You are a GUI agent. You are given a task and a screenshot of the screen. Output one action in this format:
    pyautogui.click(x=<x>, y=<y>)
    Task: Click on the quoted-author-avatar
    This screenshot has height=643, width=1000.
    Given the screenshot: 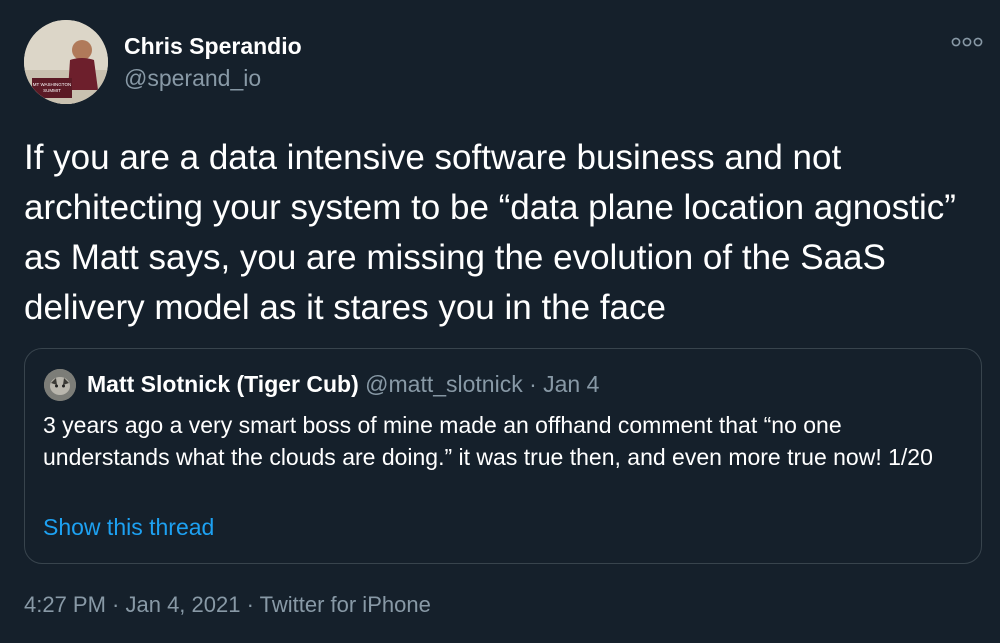 What is the action you would take?
    pyautogui.click(x=60, y=385)
    